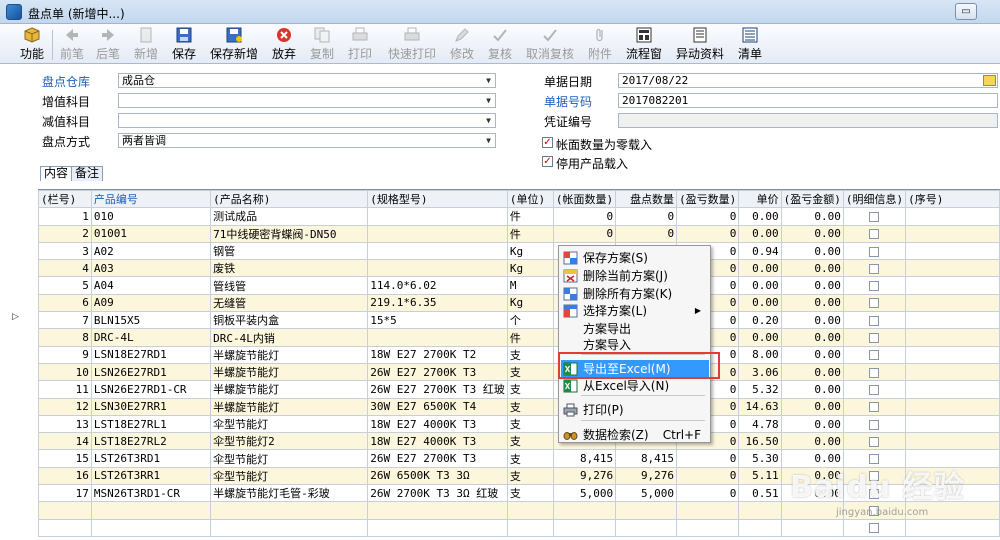  What do you see at coordinates (547, 142) in the screenshot?
I see `zero-qty-checkbox: ✓` at bounding box center [547, 142].